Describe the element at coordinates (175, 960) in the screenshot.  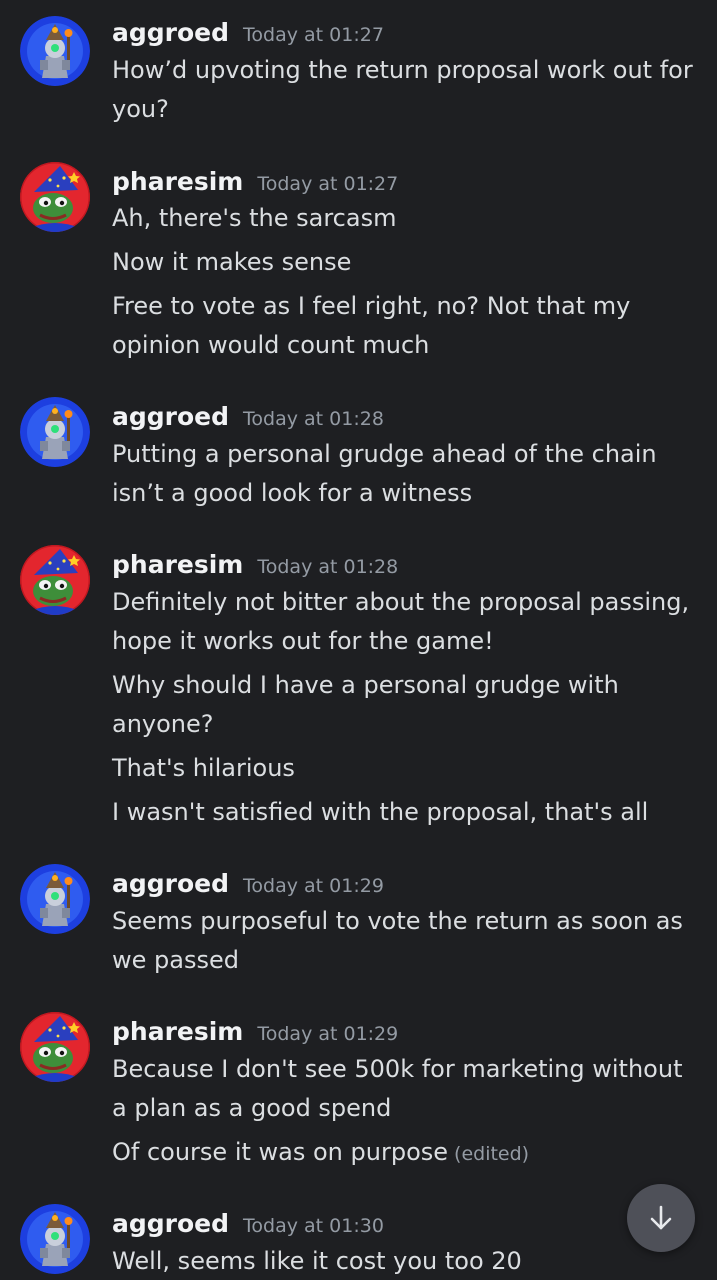
I see `message-text: we passed` at that location.